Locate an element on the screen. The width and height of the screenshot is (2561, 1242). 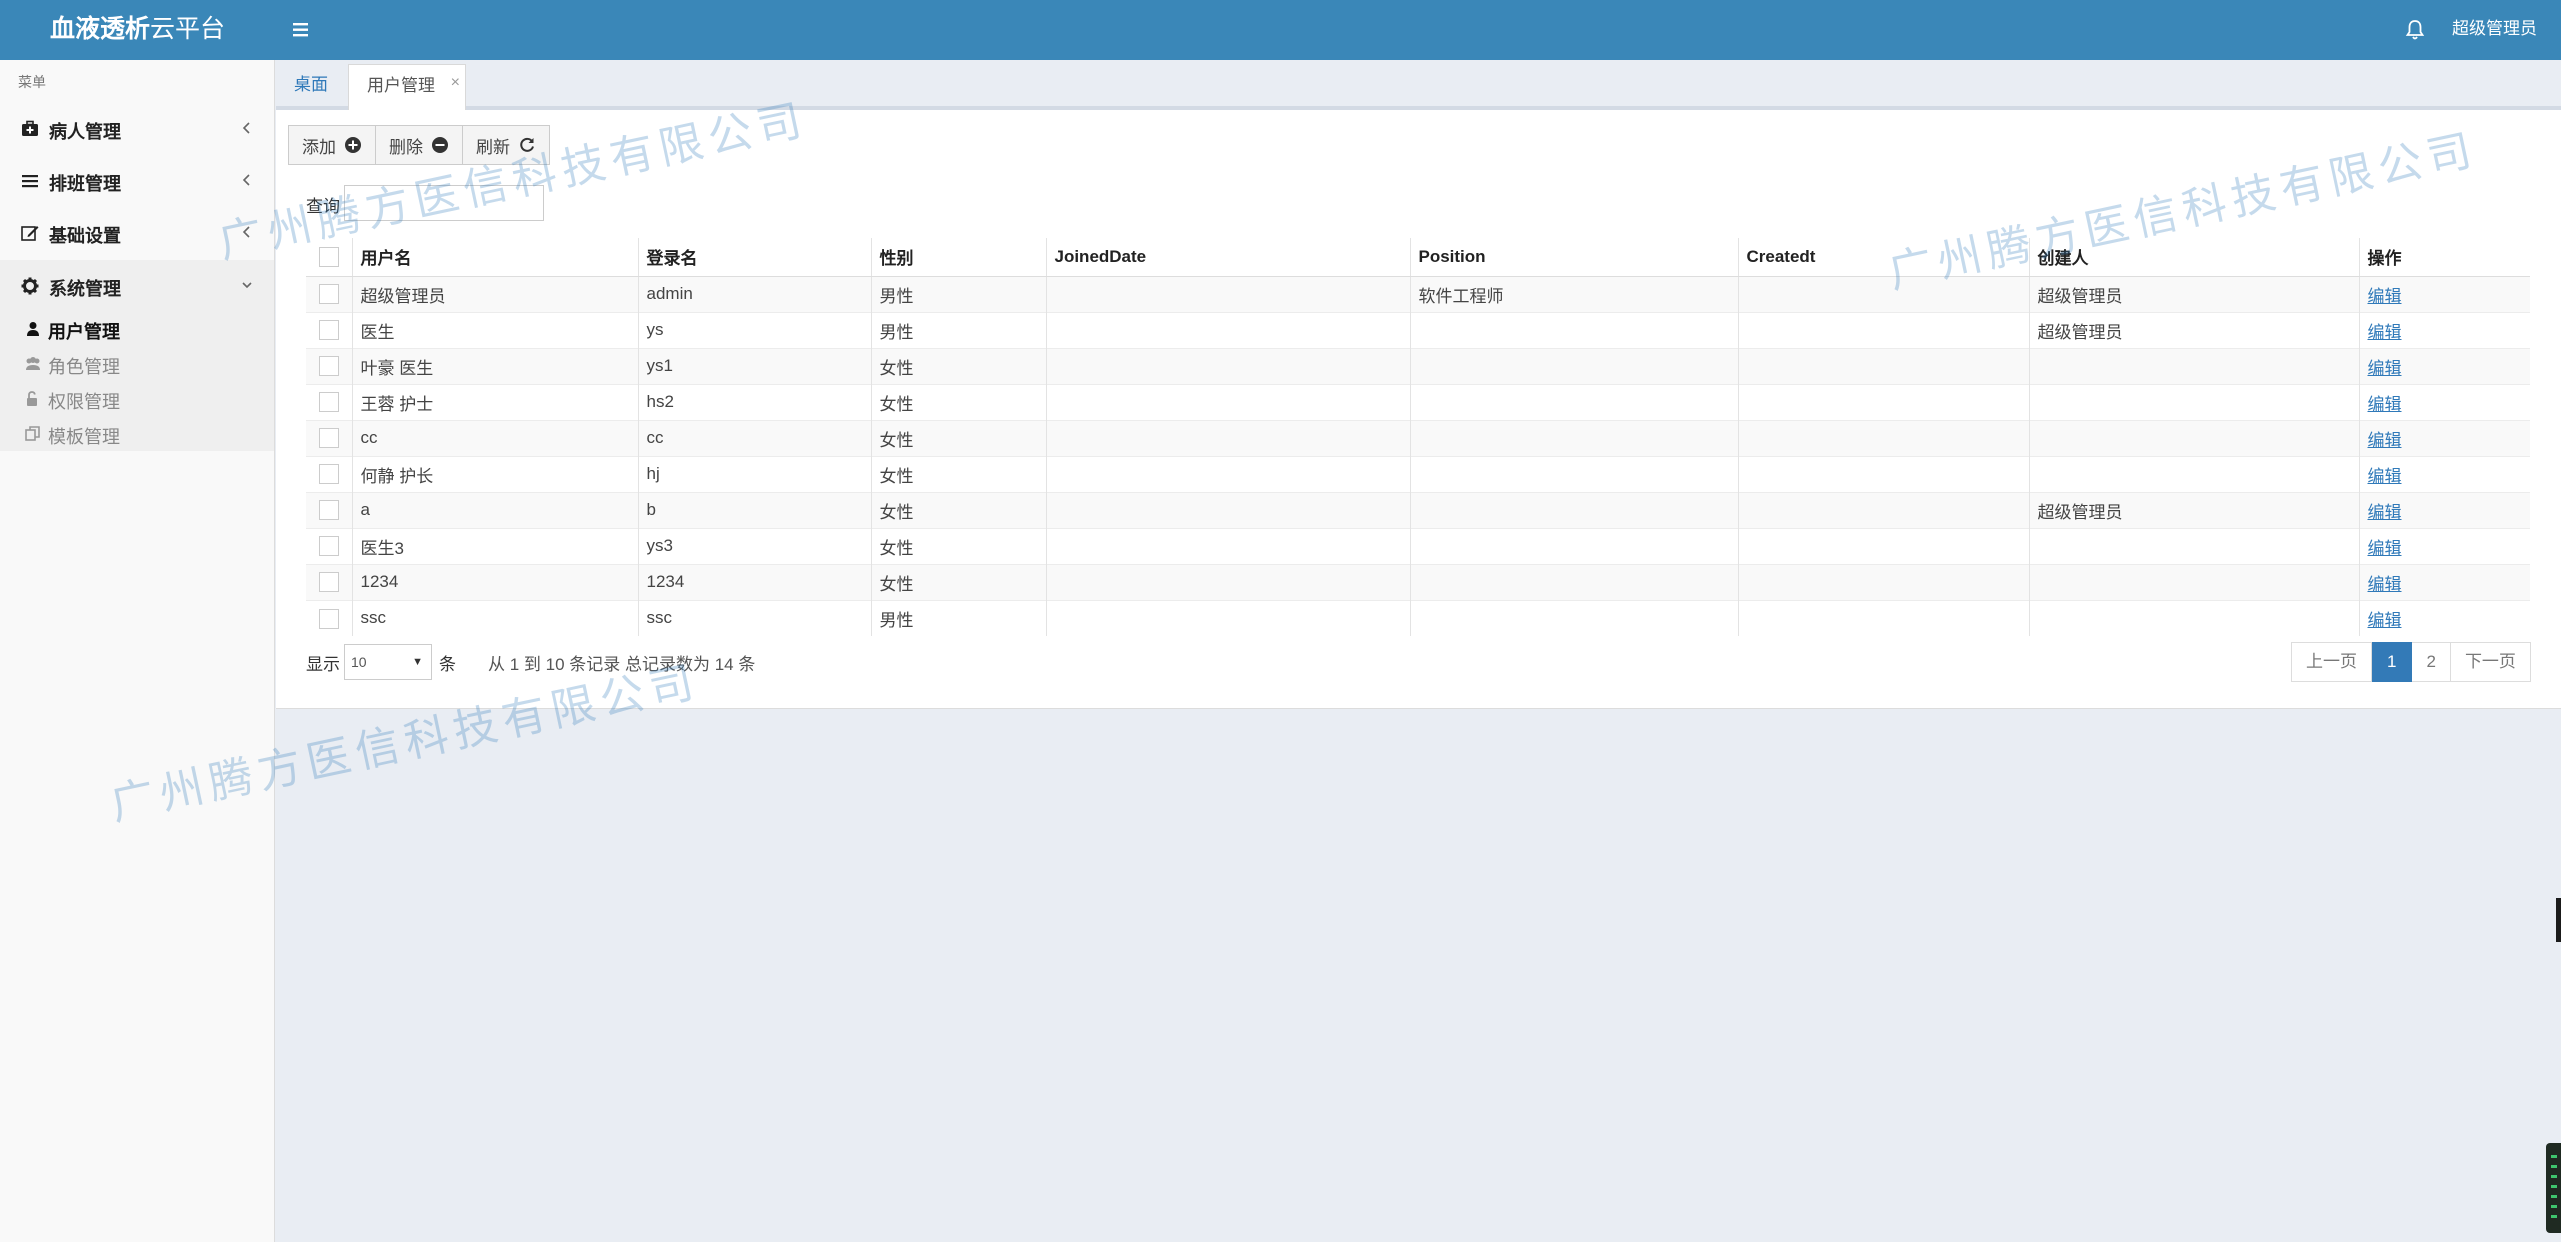
page-size-select: 10 ▼ is located at coordinates (388, 662).